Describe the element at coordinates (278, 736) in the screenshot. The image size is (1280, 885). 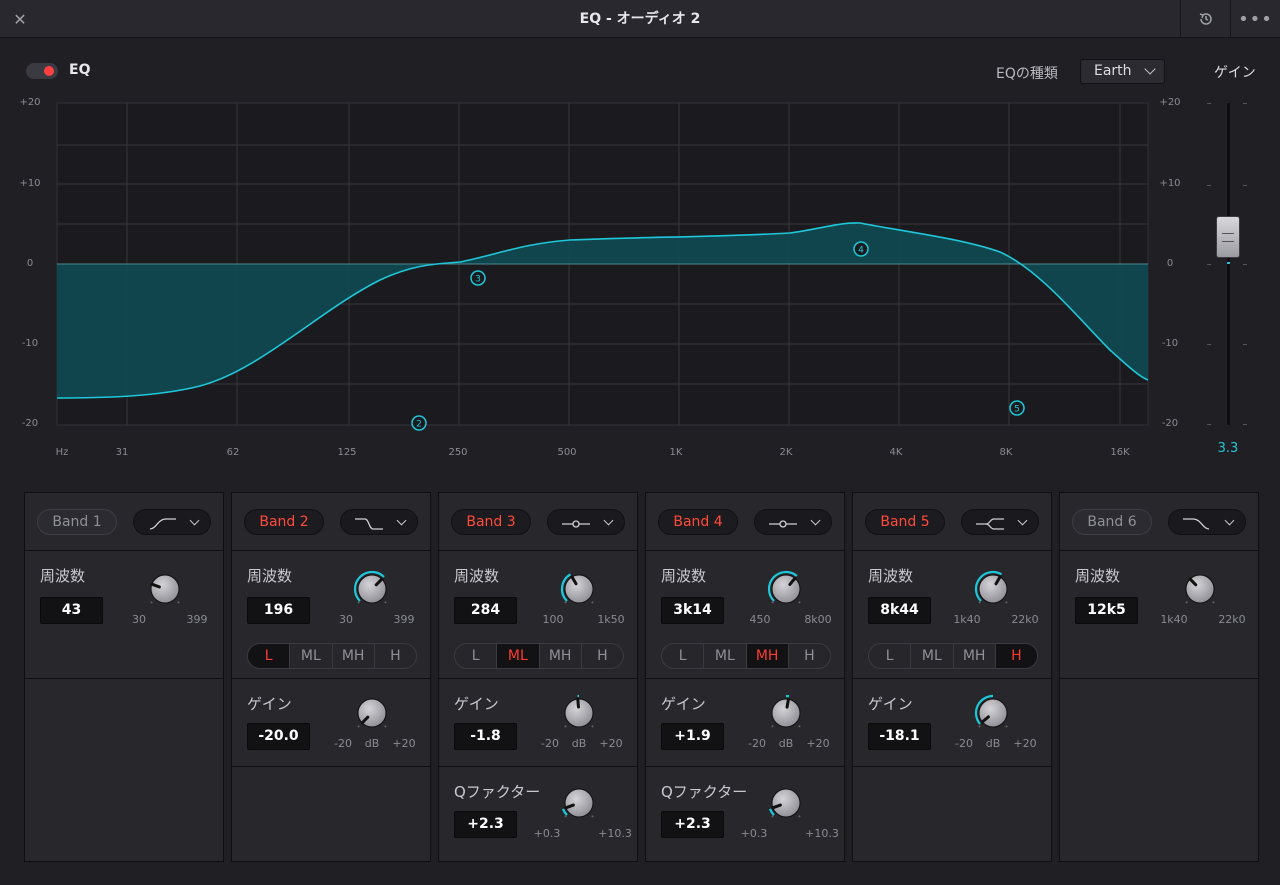
I see `gain-value-field: -20.0` at that location.